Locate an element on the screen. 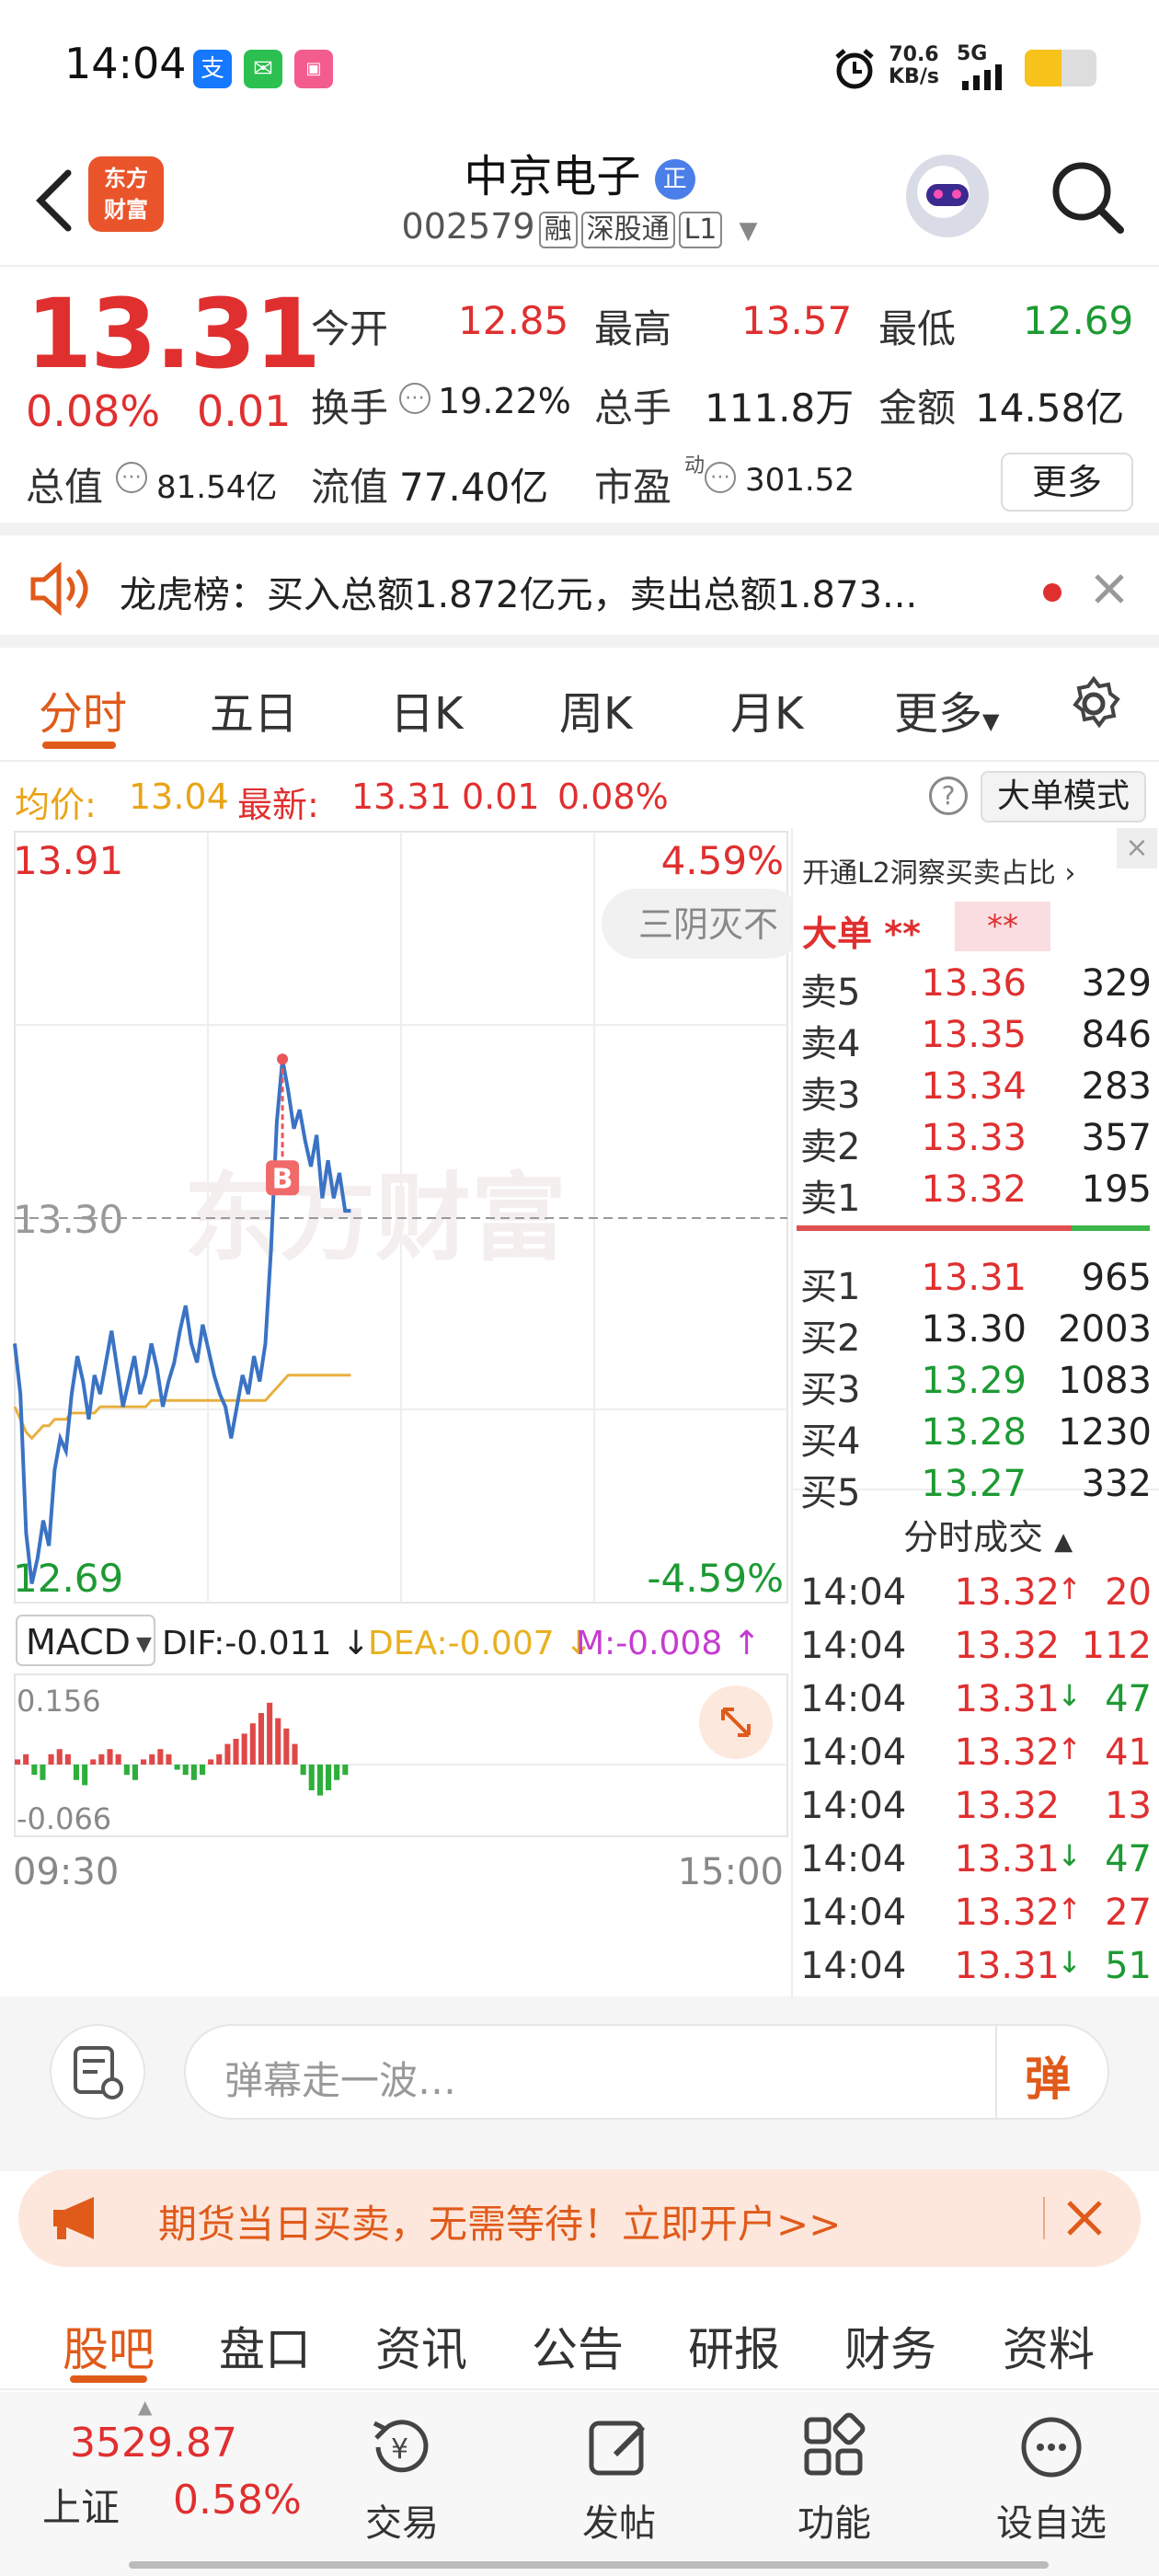 The width and height of the screenshot is (1159, 2576). tag-connect: 深股通 is located at coordinates (627, 230).